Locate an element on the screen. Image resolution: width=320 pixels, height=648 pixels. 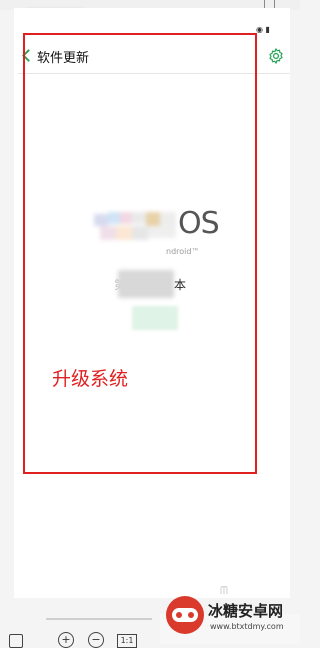
crop-icon is located at coordinates (16, 641).